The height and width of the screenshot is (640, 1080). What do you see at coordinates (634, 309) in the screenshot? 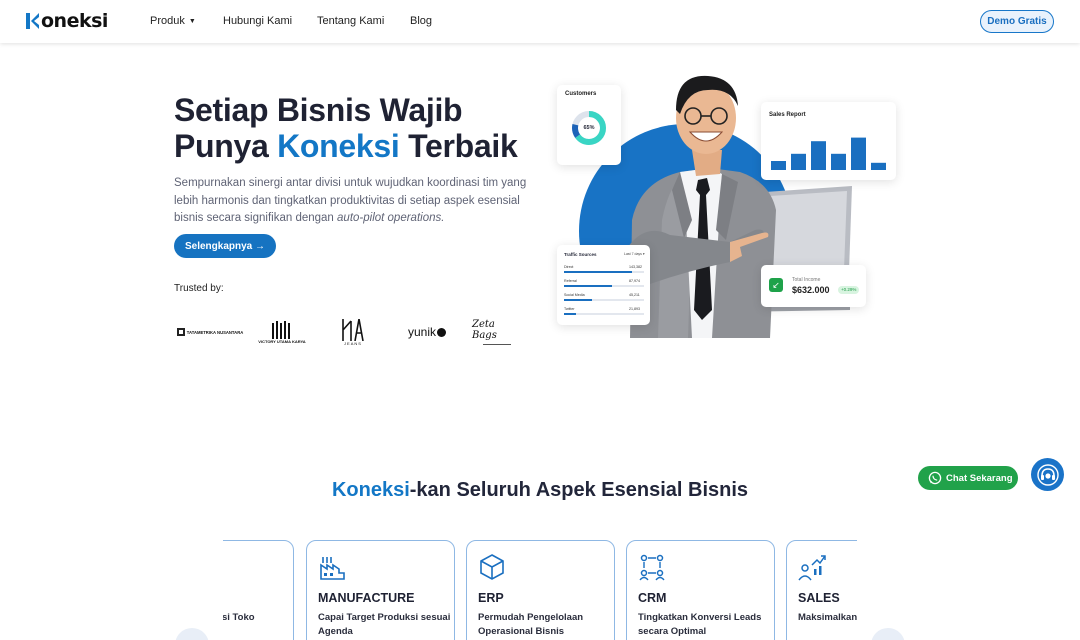
I see `traffic-row-value: 21,893` at bounding box center [634, 309].